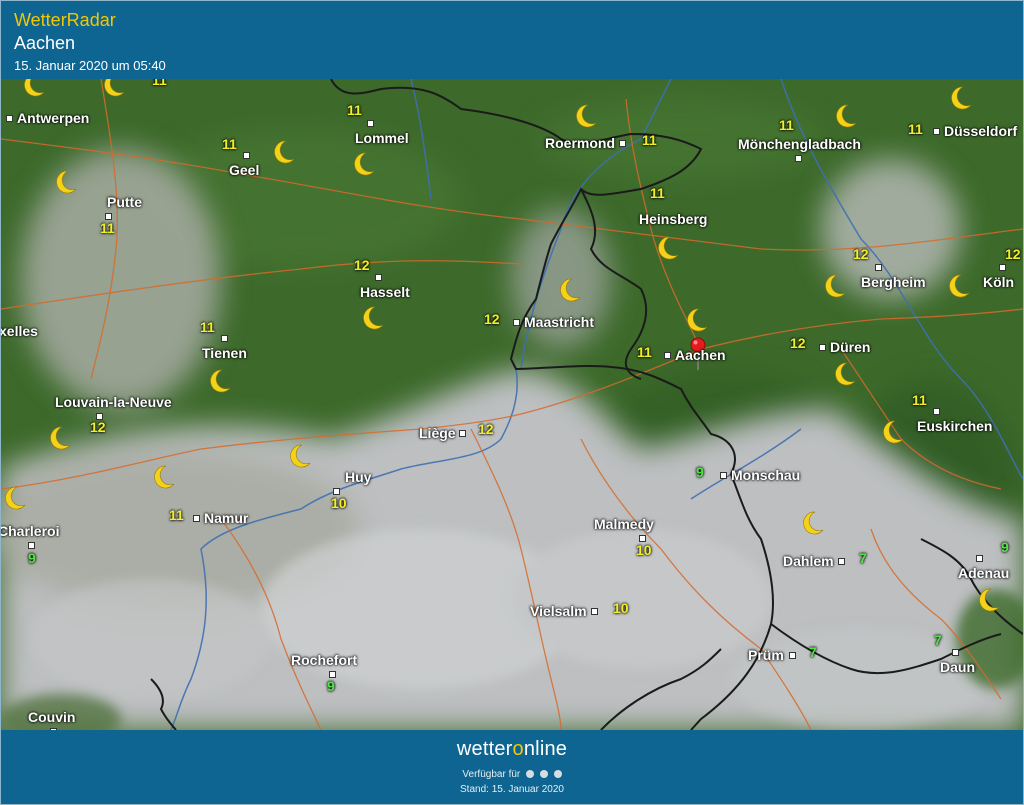  Describe the element at coordinates (799, 144) in the screenshot. I see `city-label: Mönchengladbach` at that location.